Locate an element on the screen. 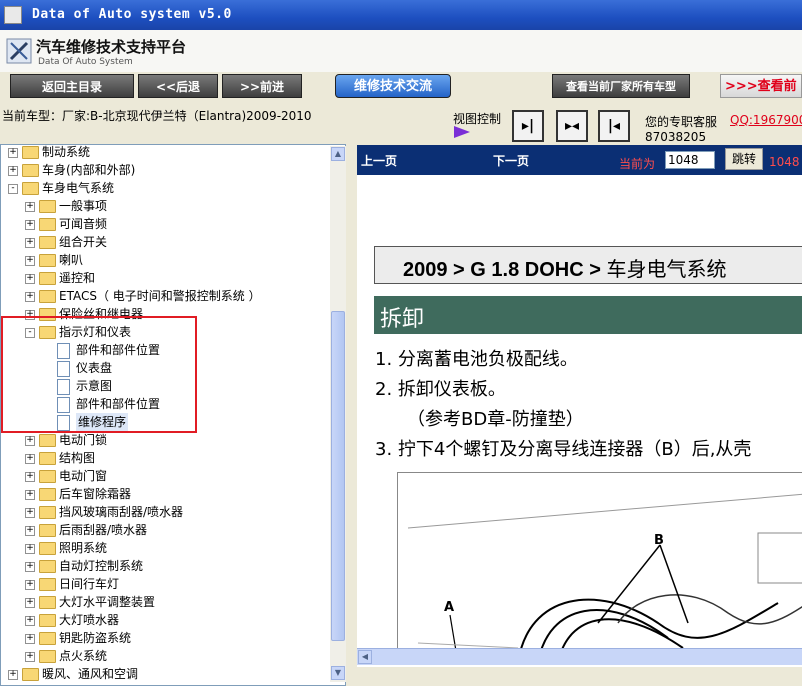  tree-label: 电动门锁 is located at coordinates (83, 440).